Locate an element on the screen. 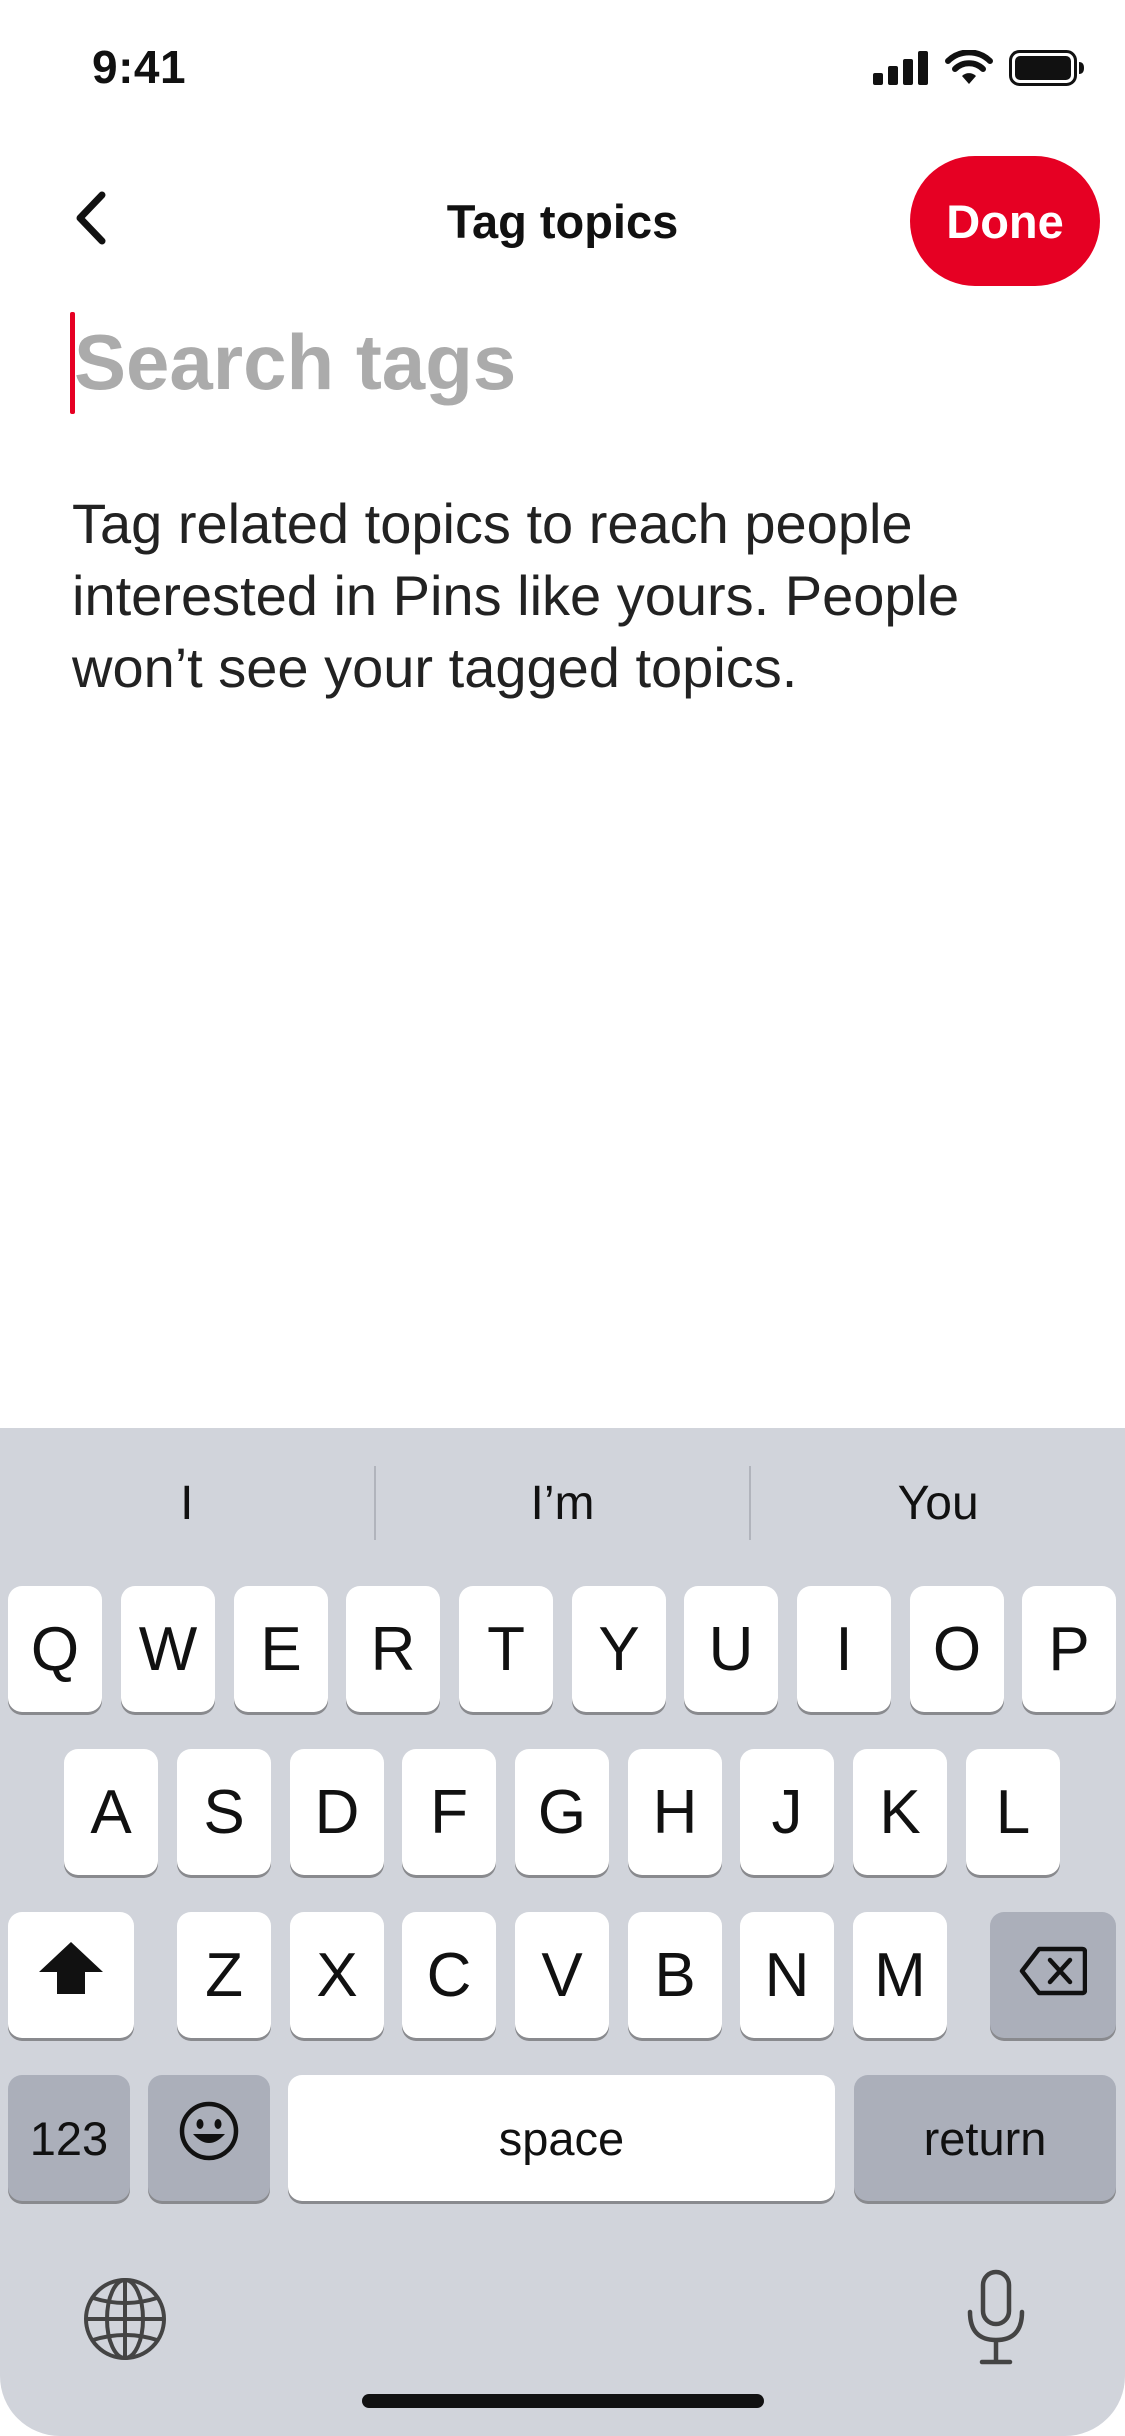 The height and width of the screenshot is (2436, 1125). globe-icon is located at coordinates (125, 2321).